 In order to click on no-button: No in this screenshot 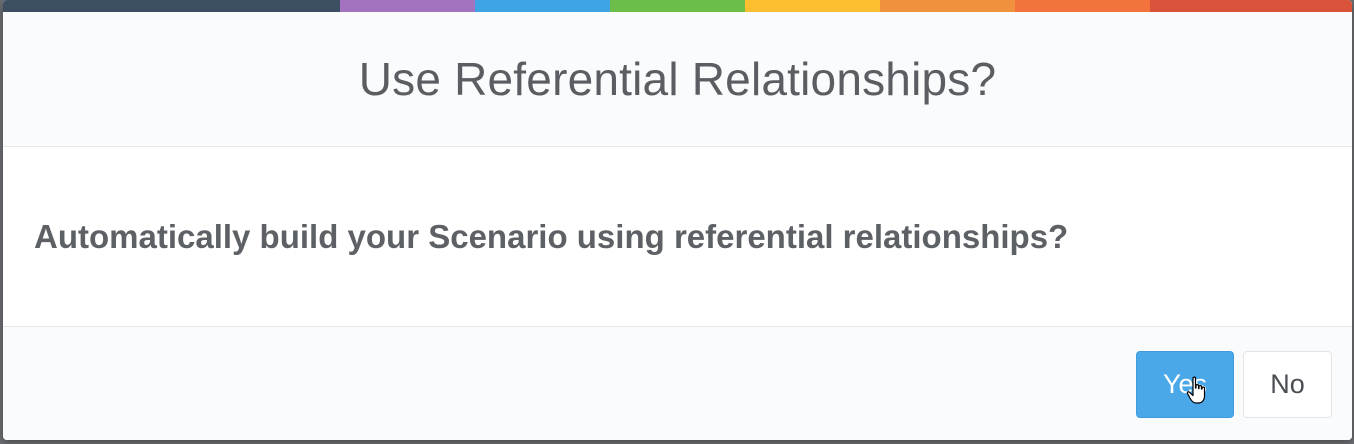, I will do `click(1287, 384)`.